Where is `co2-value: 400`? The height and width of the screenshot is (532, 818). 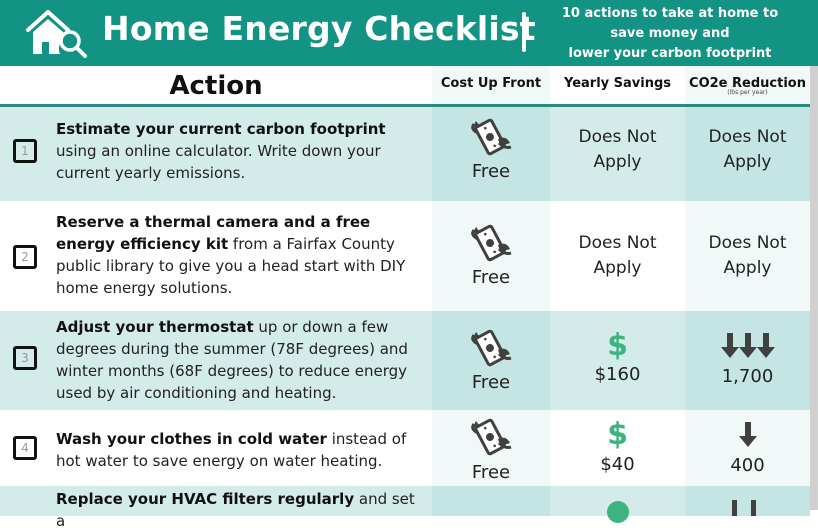
co2-value: 400 is located at coordinates (747, 465).